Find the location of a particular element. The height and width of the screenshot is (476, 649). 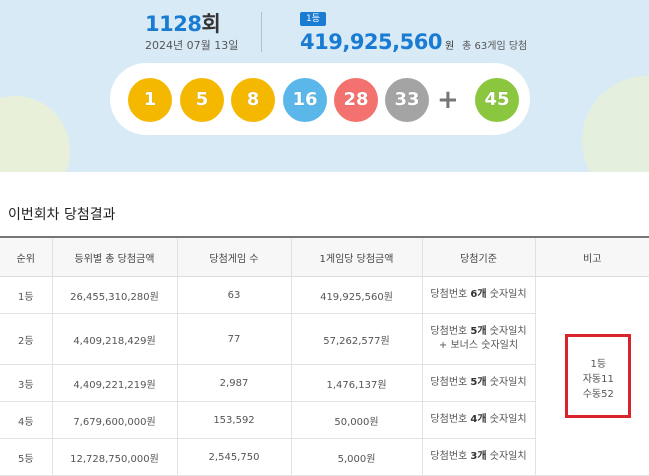

total-cell: 4,409,218,429원 is located at coordinates (115, 339).